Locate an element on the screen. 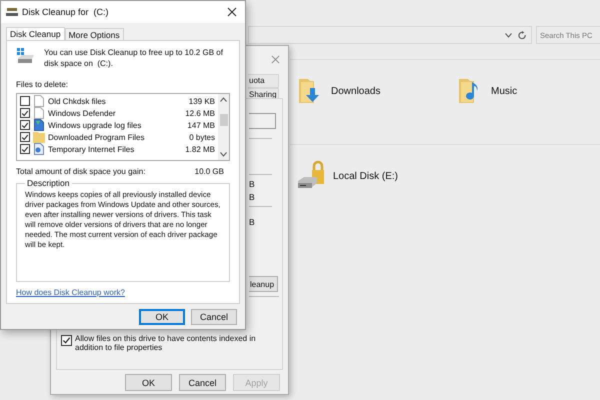 The width and height of the screenshot is (600, 400). file-name: Downloaded Program Files is located at coordinates (117, 137).